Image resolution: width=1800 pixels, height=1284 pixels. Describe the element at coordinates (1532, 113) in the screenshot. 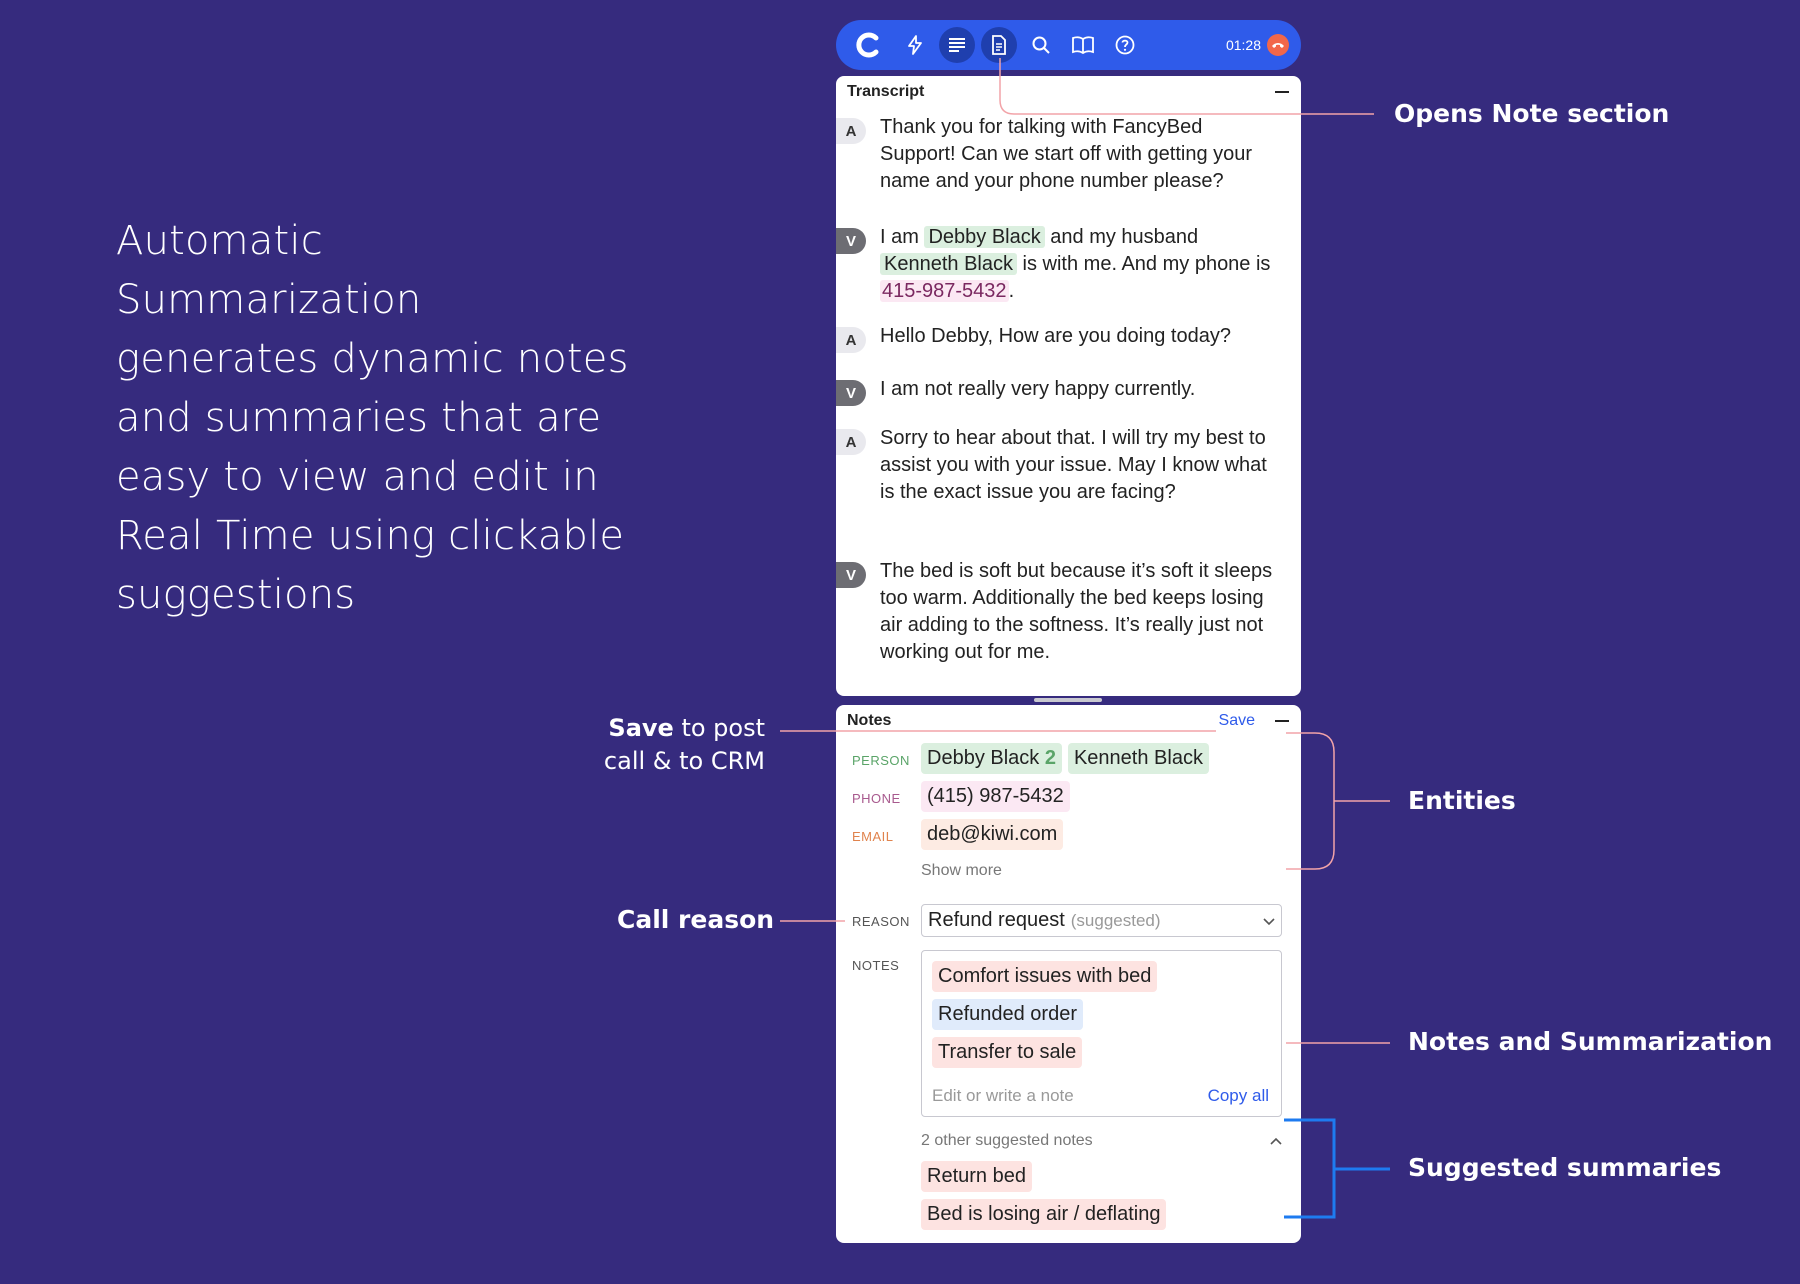

I see `annotation-opens-note: Opens Note section` at that location.